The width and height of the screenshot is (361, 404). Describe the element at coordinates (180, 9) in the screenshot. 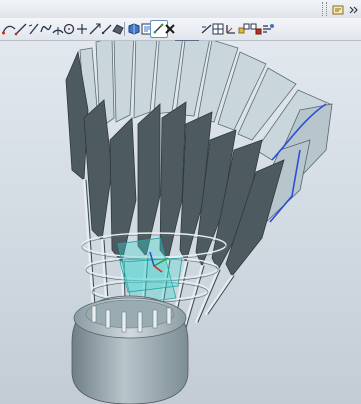

I see `top-toolbar-strip` at that location.